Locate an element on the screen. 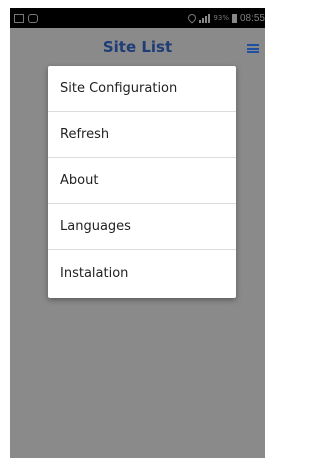  status-time: 08:55 is located at coordinates (252, 18).